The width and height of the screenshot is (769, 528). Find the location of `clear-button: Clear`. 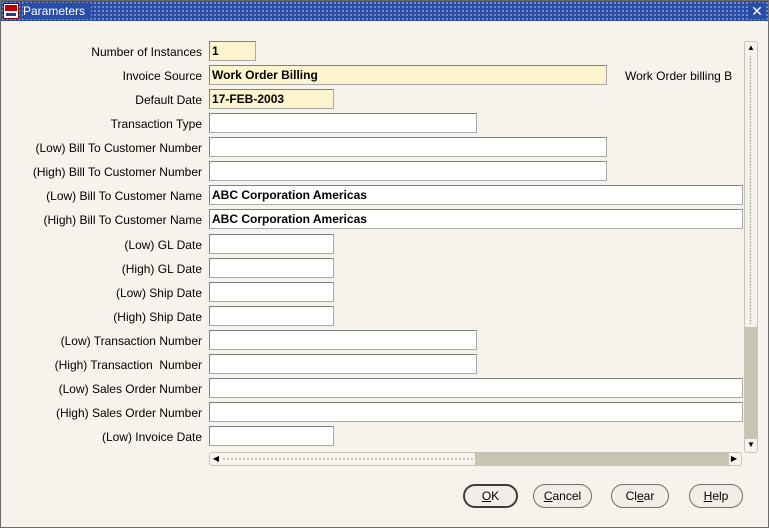

clear-button: Clear is located at coordinates (640, 496).